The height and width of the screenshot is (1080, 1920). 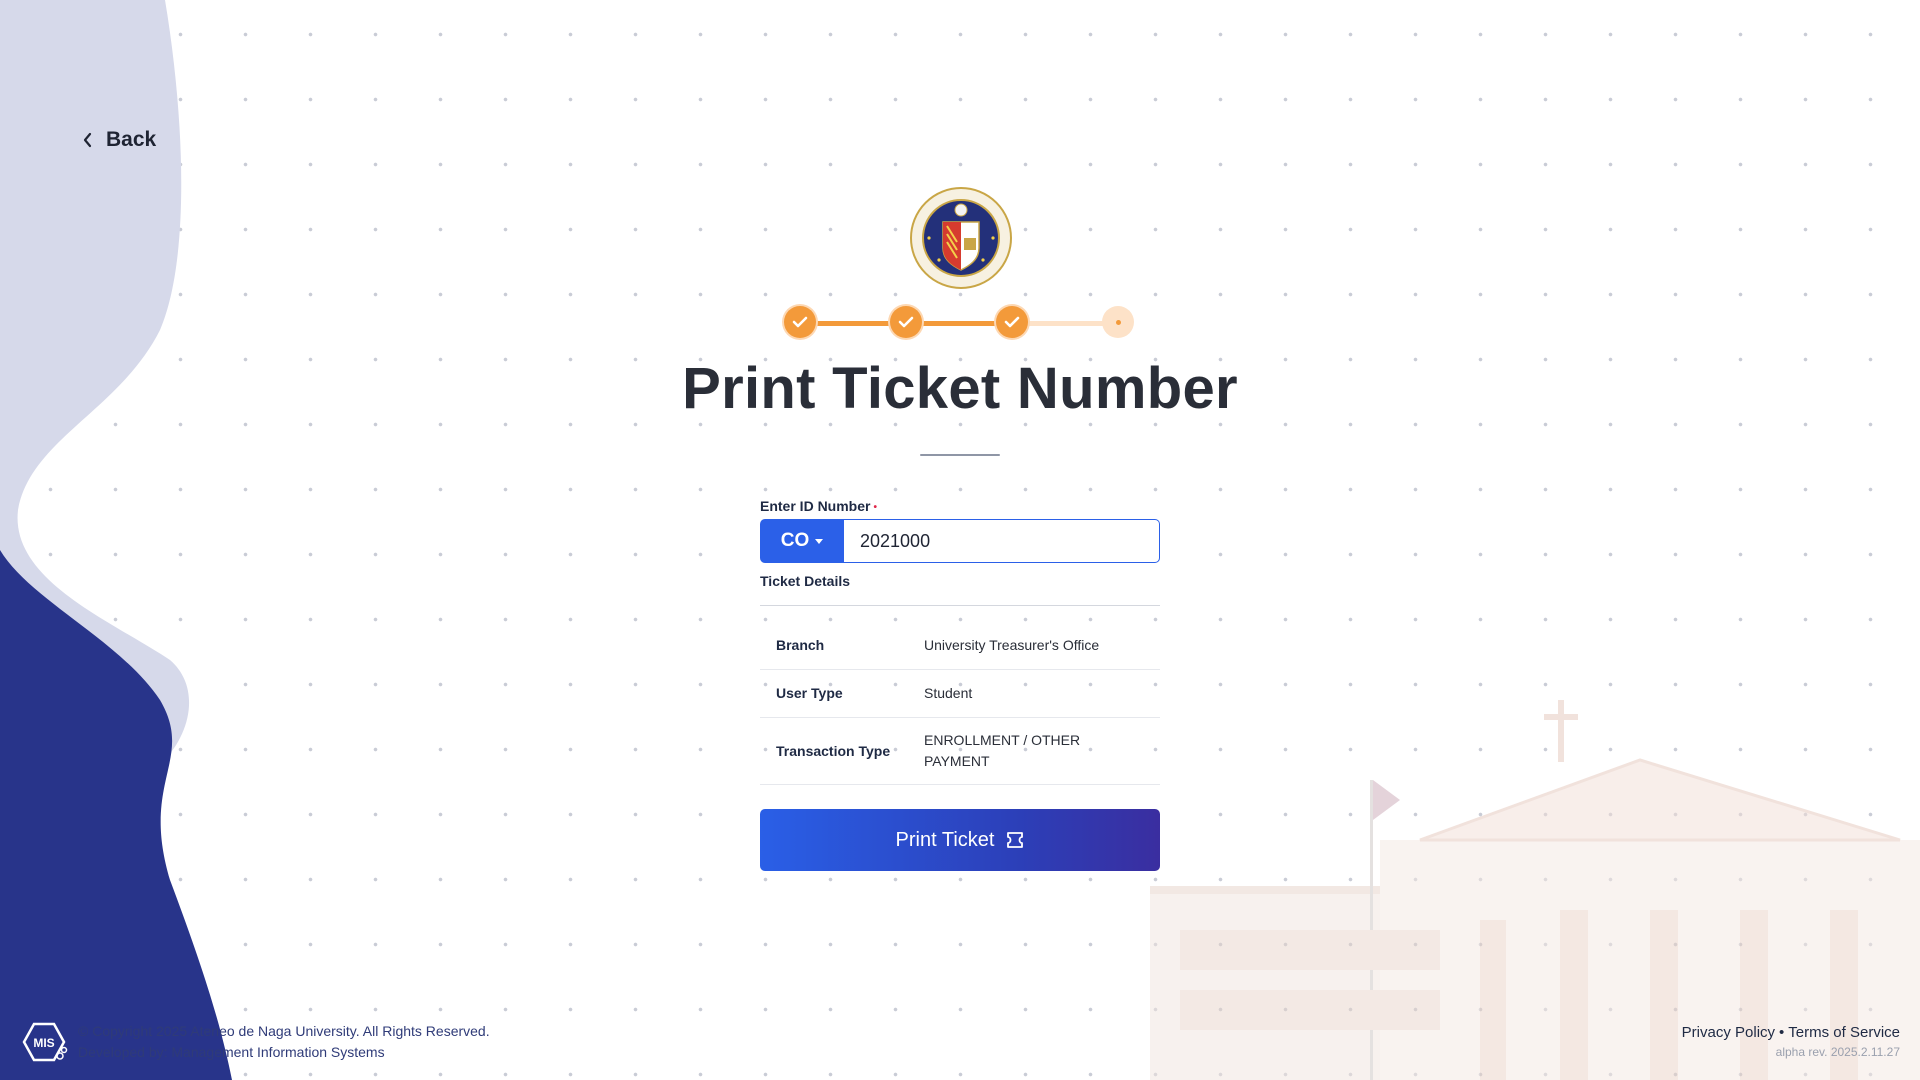 I want to click on mis-logo: MIS, so click(x=45, y=1042).